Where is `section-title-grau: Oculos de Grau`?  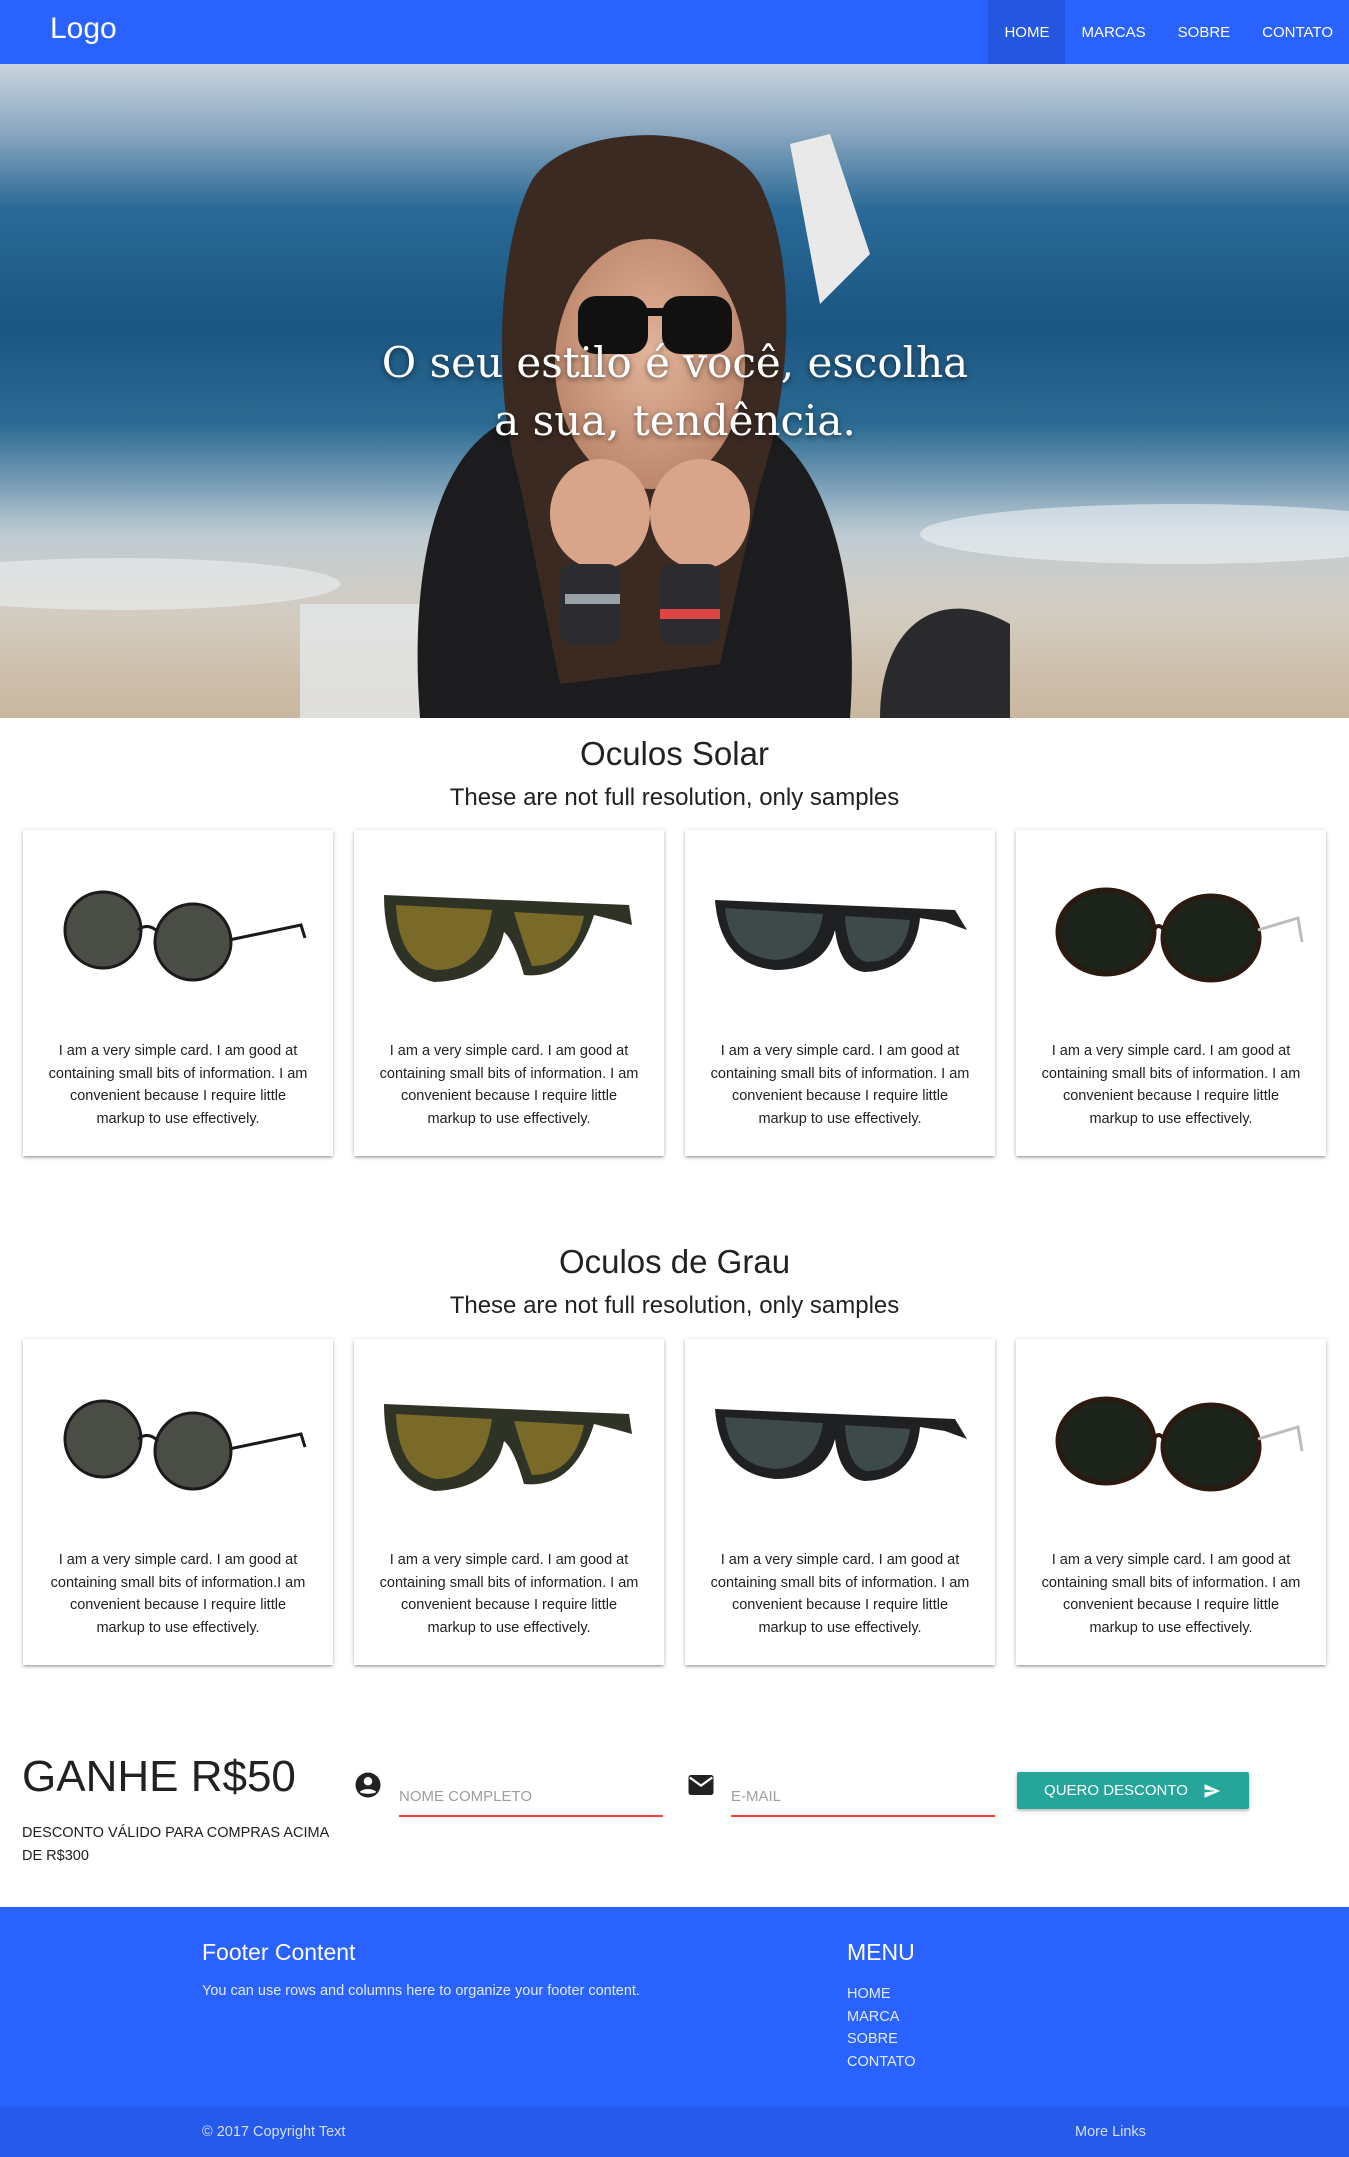
section-title-grau: Oculos de Grau is located at coordinates (674, 1261).